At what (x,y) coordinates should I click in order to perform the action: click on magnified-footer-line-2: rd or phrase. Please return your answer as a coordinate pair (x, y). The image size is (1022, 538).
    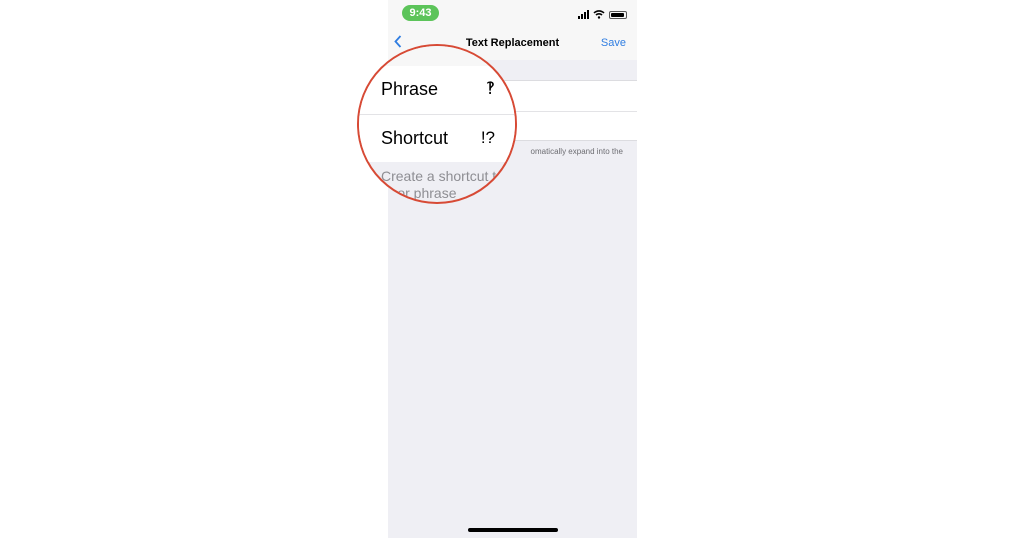
    Looking at the image, I should click on (419, 193).